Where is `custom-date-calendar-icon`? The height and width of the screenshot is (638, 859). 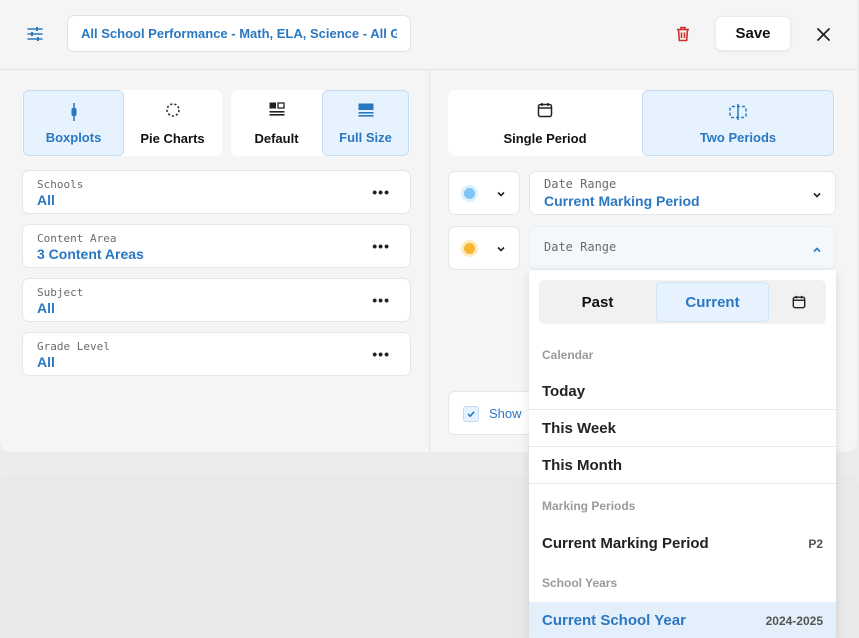
custom-date-calendar-icon is located at coordinates (799, 302).